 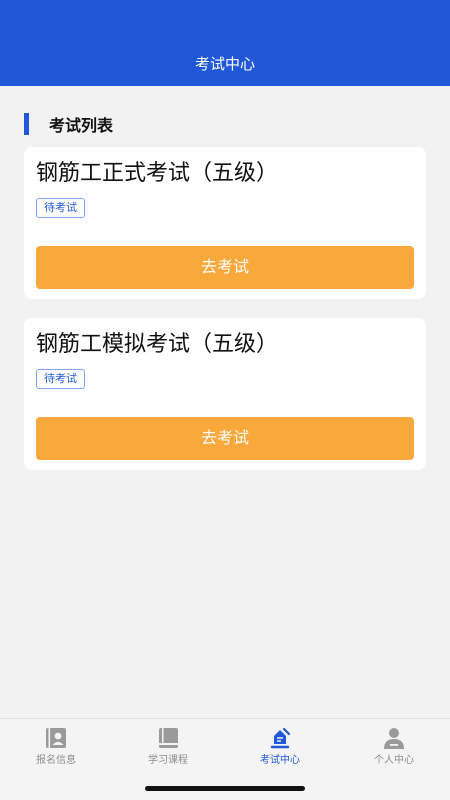 What do you see at coordinates (225, 43) in the screenshot?
I see `header-bar: 考试中心` at bounding box center [225, 43].